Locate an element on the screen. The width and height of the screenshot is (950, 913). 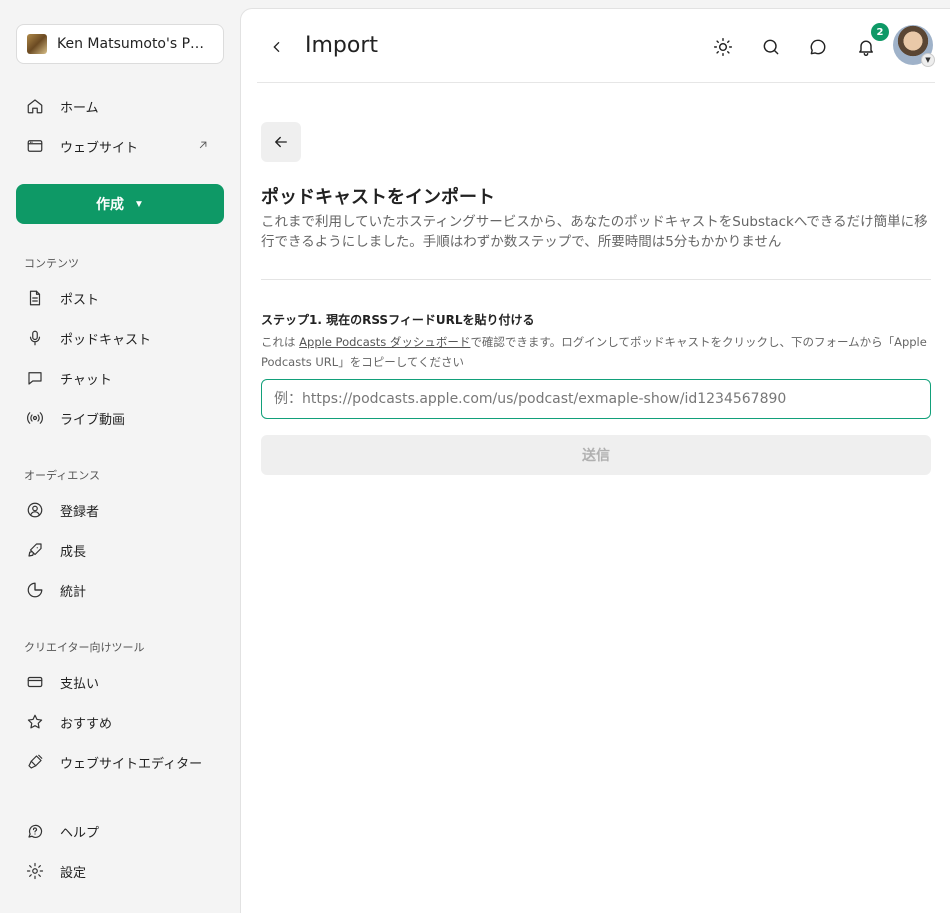
chat-bubble-icon is located at coordinates (35, 378).